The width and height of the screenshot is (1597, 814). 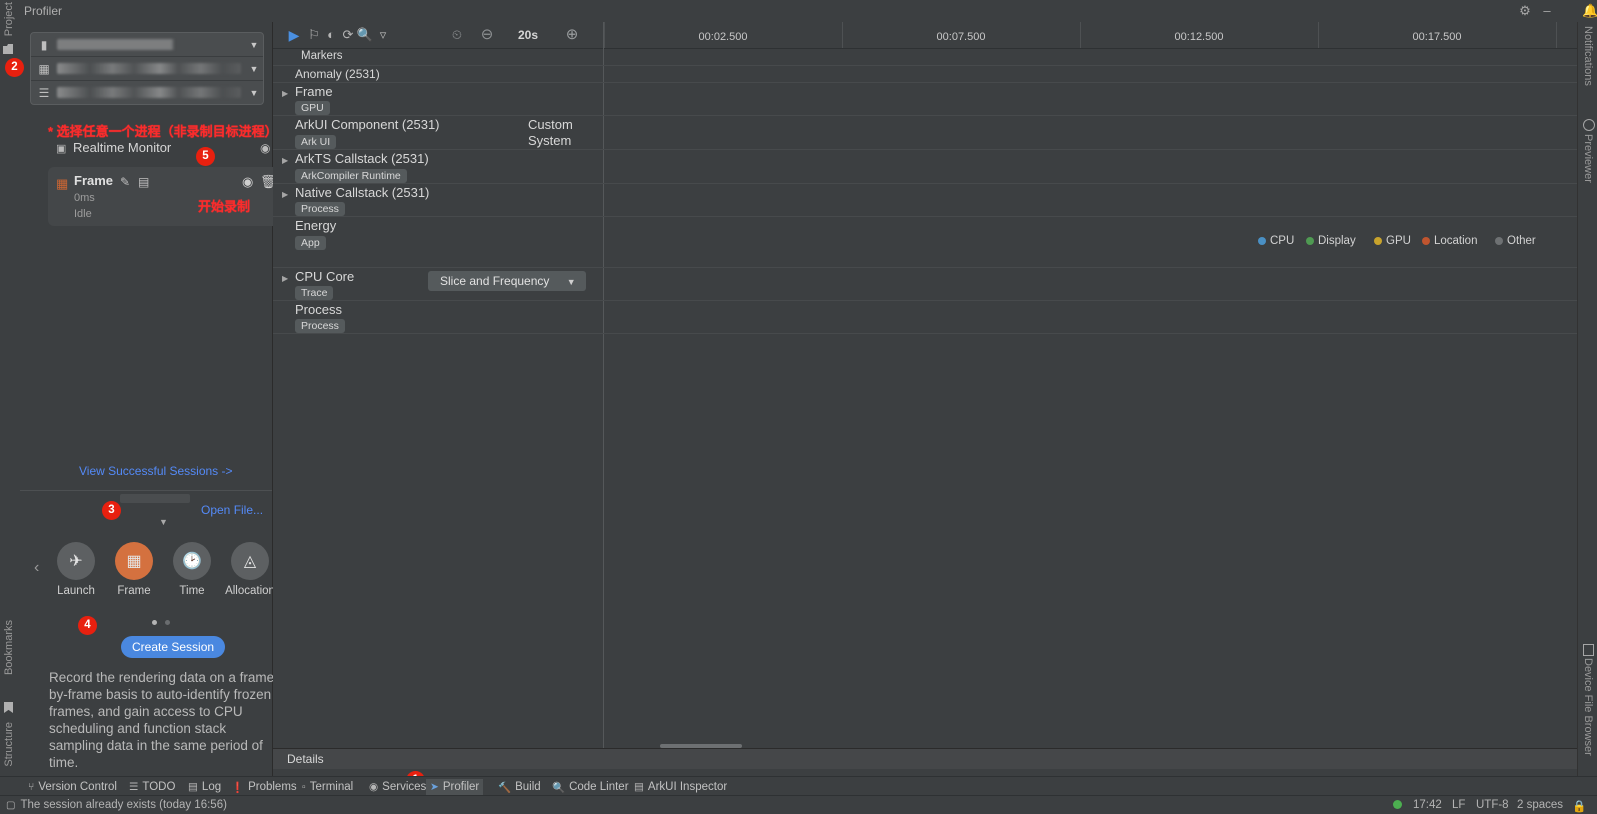 What do you see at coordinates (1525, 11) in the screenshot?
I see `settings-gear-icon: ⚙` at bounding box center [1525, 11].